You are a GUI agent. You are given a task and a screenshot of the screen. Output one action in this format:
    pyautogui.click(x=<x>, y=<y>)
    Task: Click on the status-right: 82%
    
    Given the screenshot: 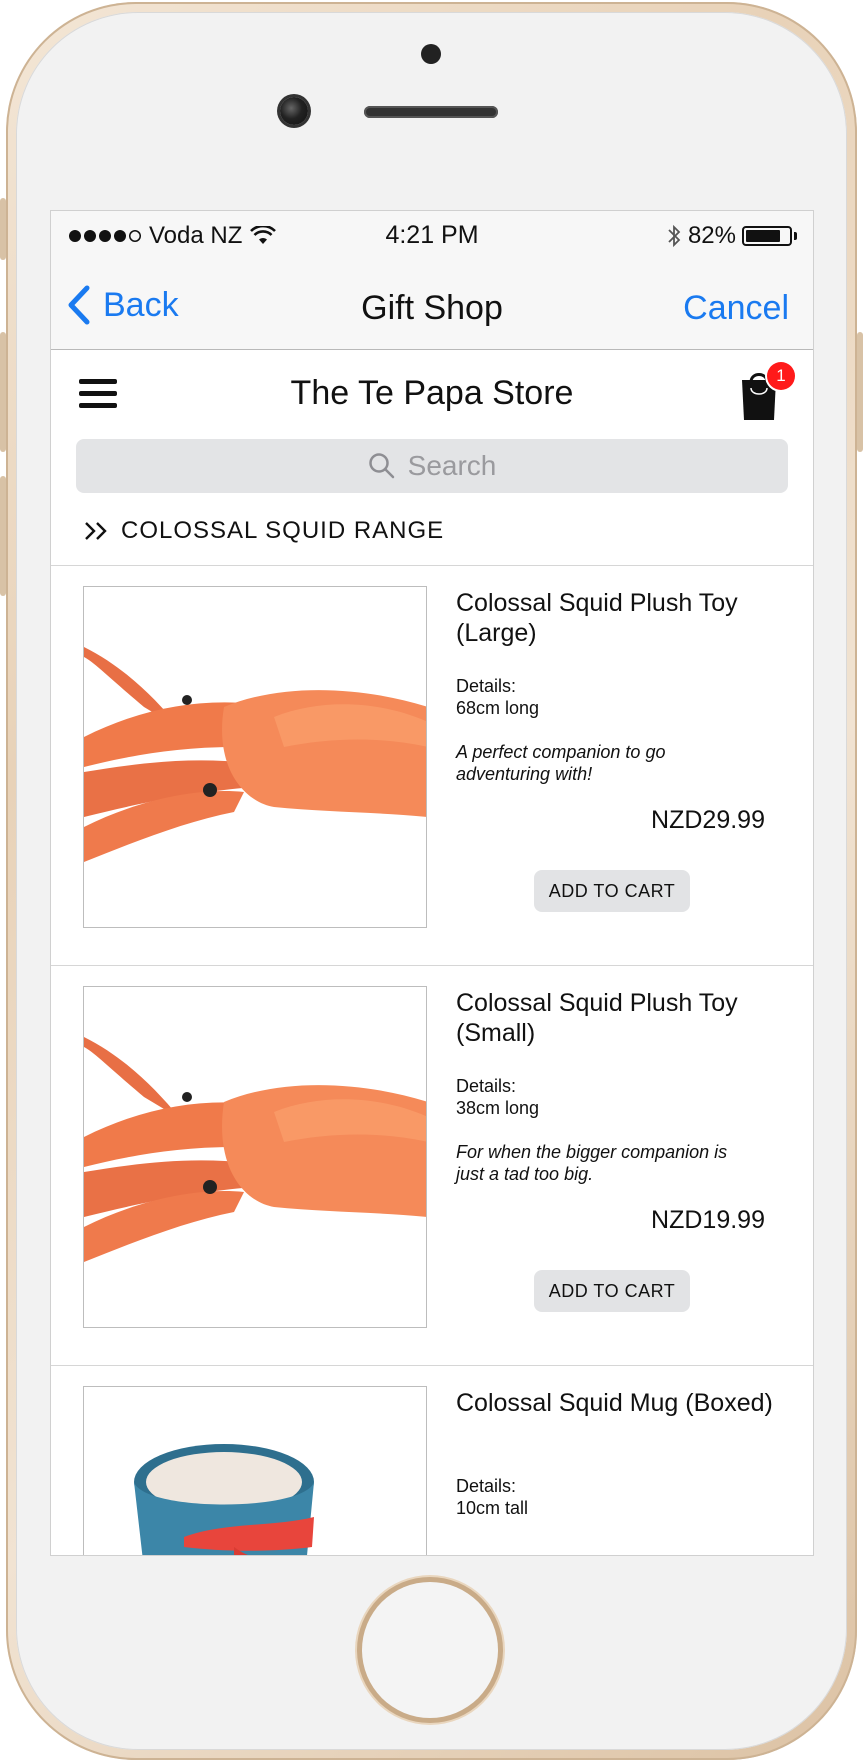 What is the action you would take?
    pyautogui.click(x=731, y=236)
    